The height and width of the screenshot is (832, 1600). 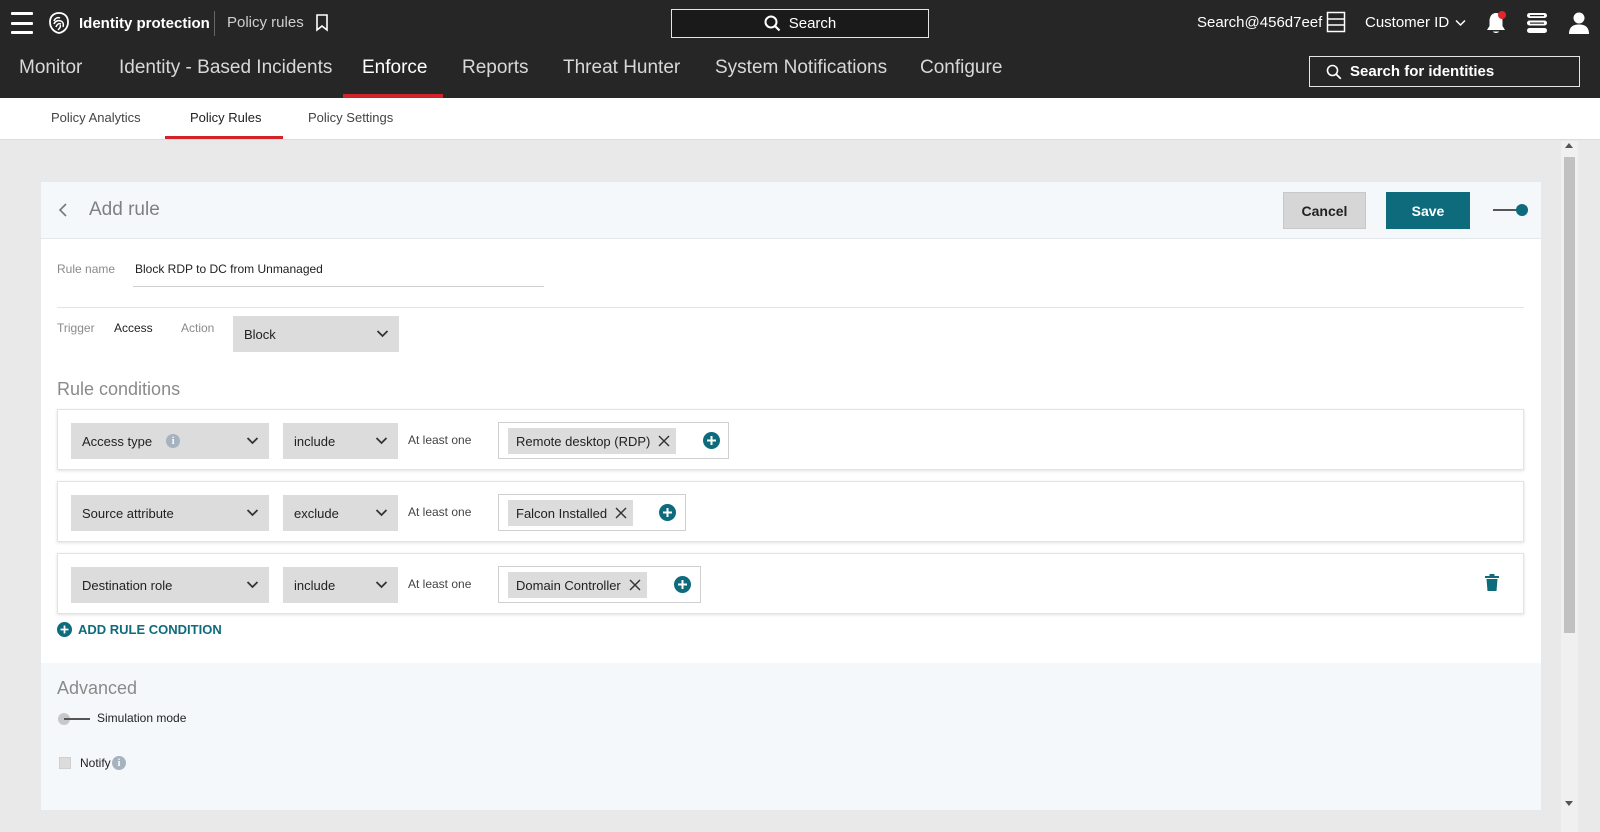 I want to click on scrollbar, so click(x=1569, y=486).